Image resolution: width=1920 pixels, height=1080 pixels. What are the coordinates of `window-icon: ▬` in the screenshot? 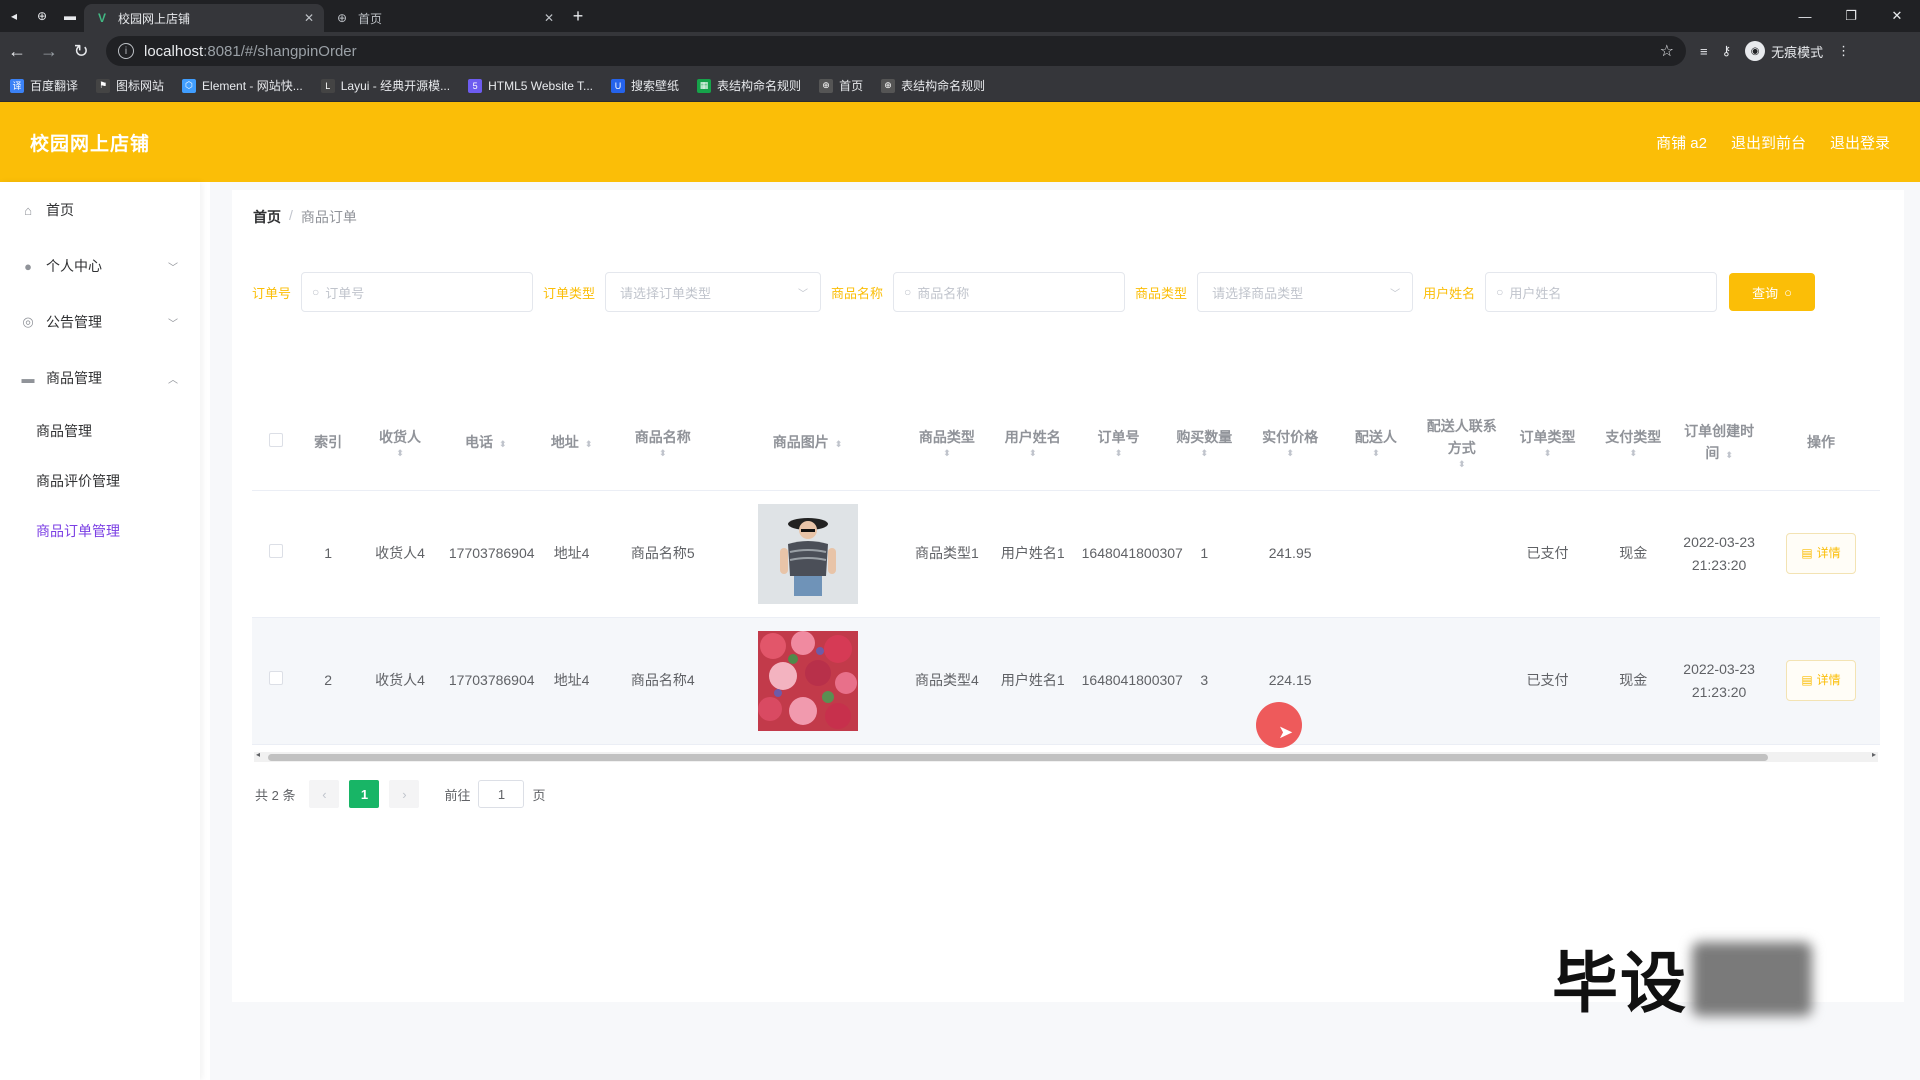 It's located at (70, 16).